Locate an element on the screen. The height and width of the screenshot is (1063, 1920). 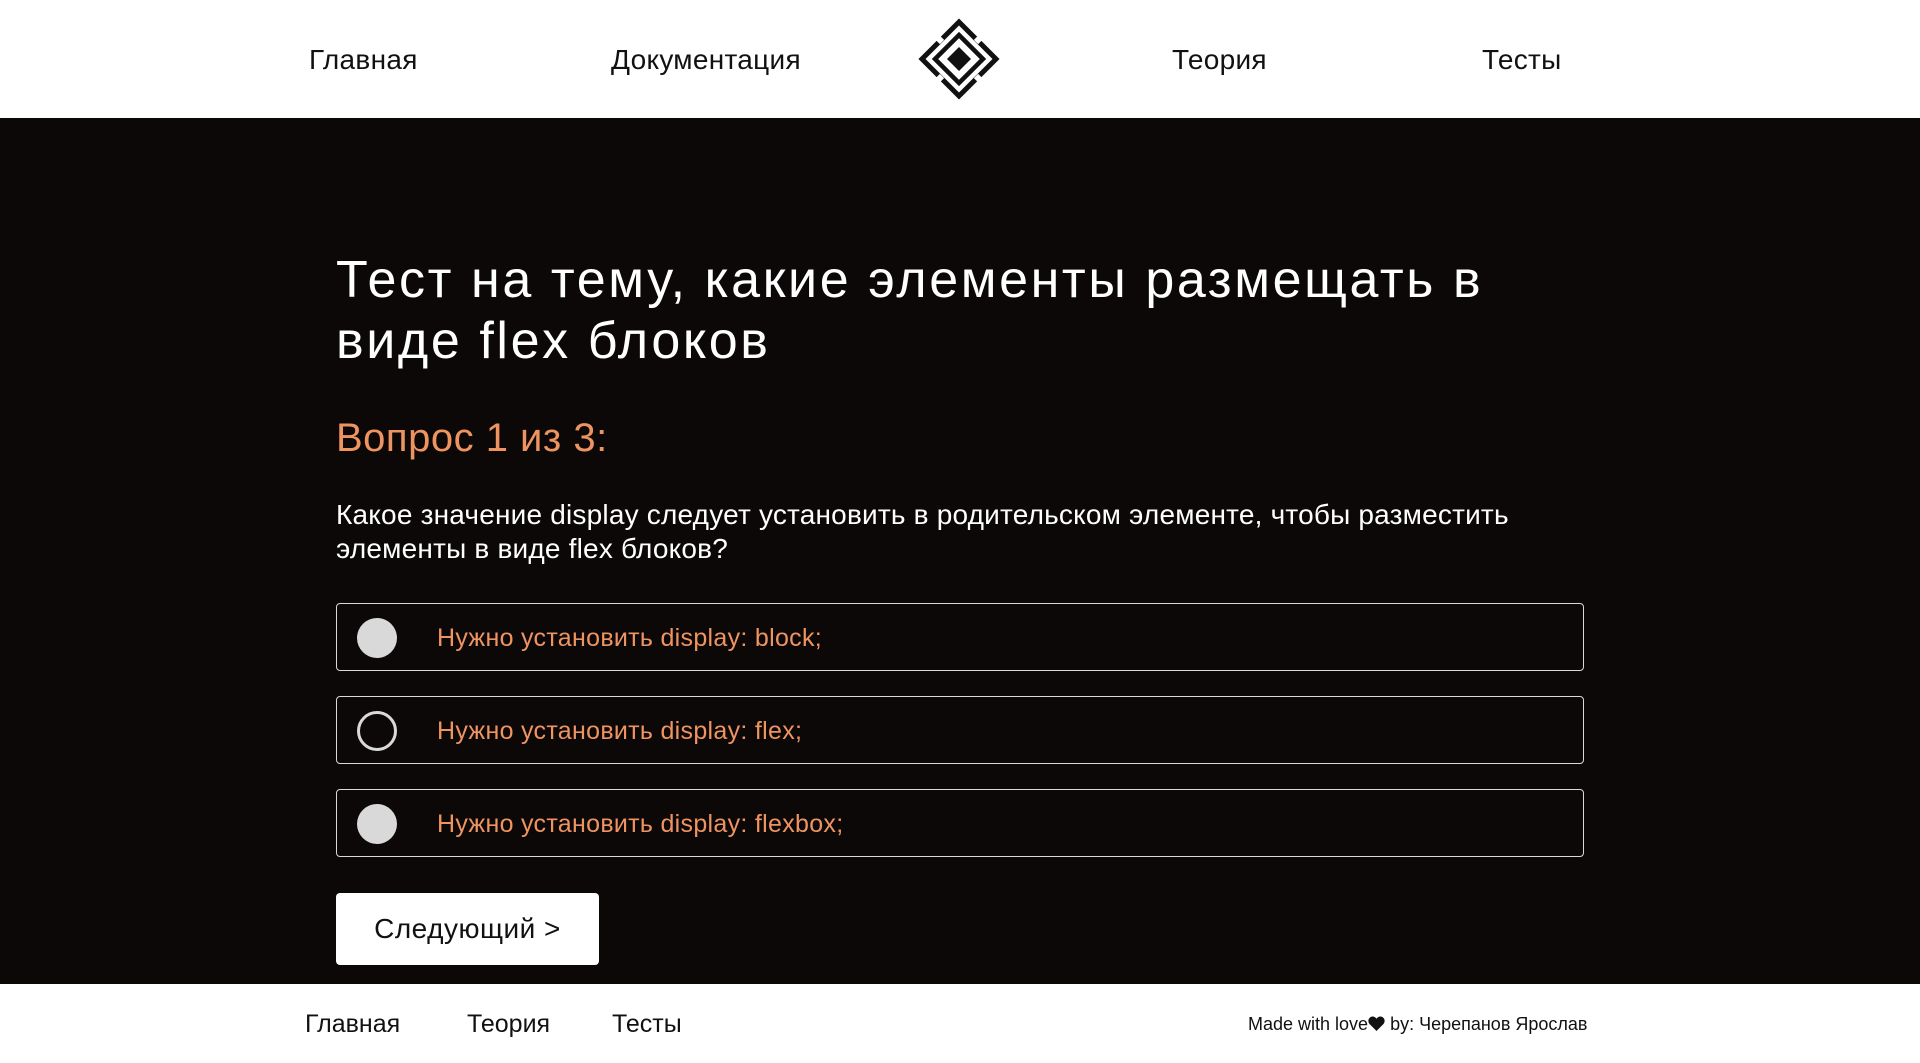
nav-link-documentation: Документация is located at coordinates (706, 60).